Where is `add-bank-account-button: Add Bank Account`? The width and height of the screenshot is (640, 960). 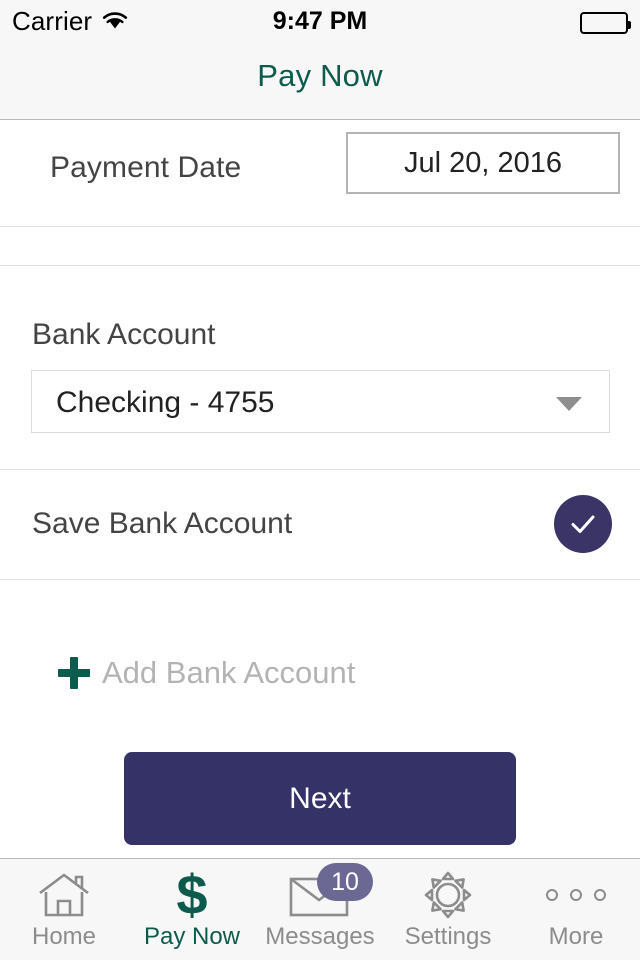 add-bank-account-button: Add Bank Account is located at coordinates (206, 673).